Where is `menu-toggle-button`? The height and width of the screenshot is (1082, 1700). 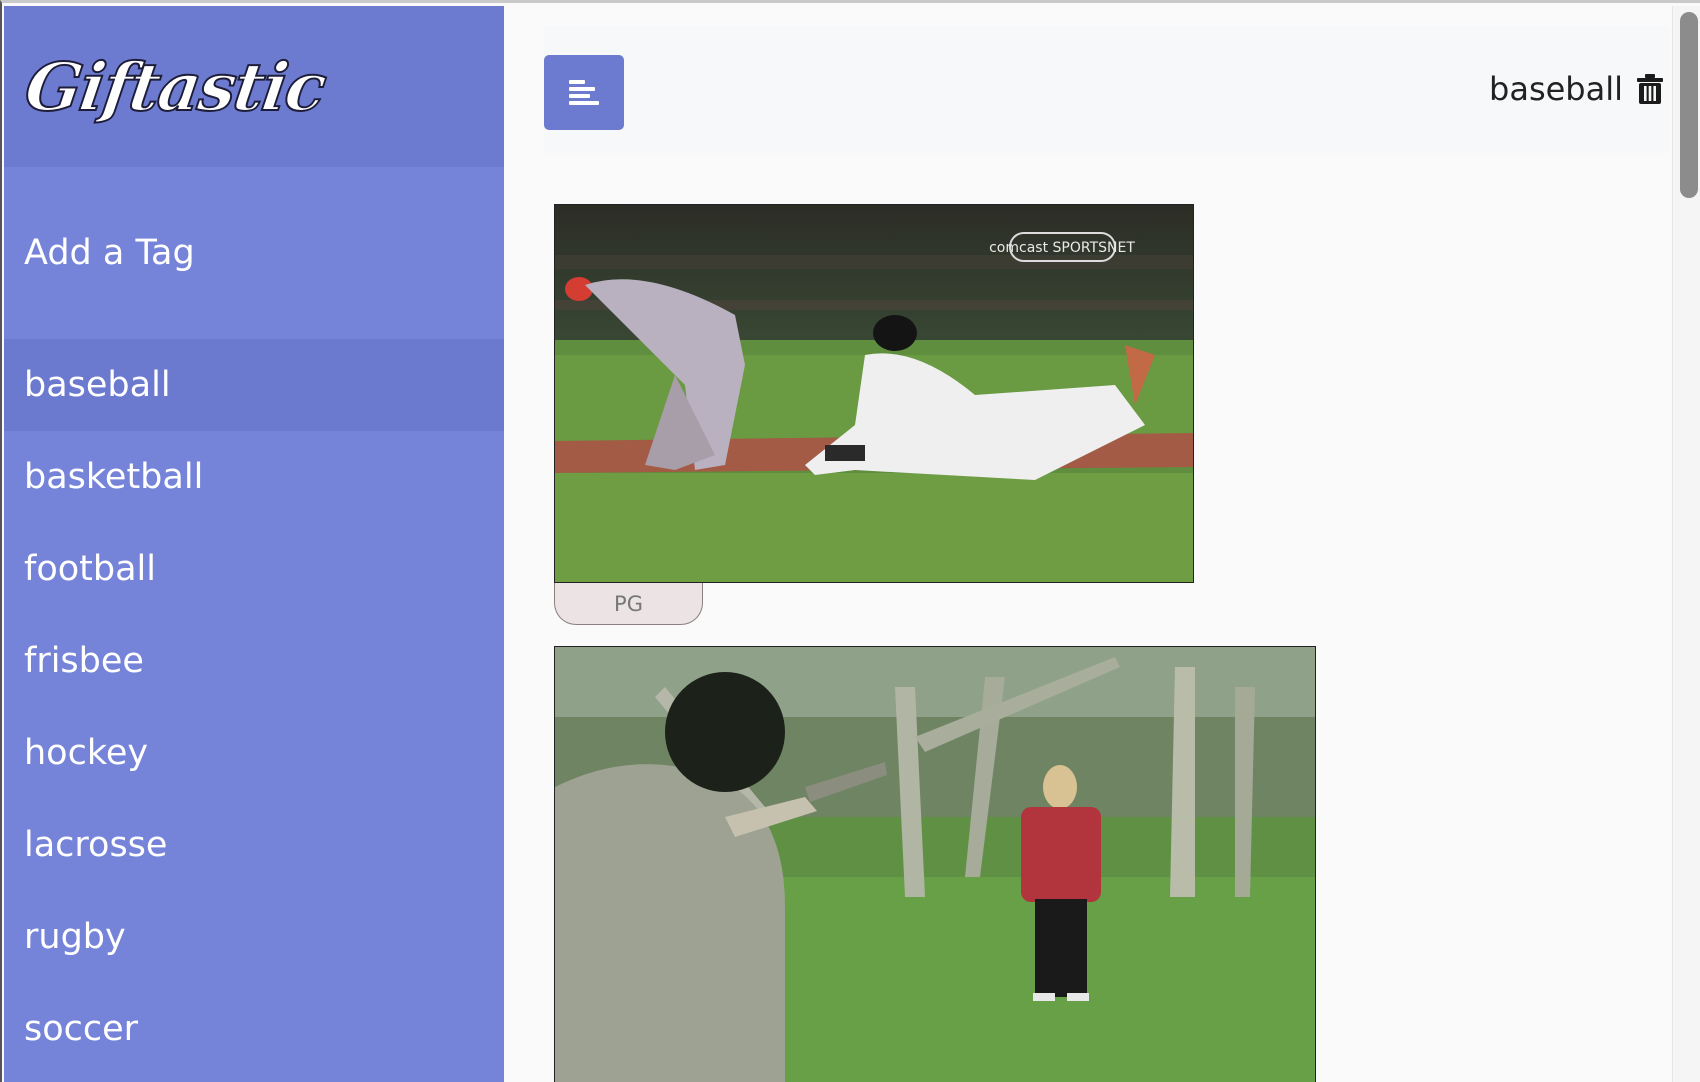
menu-toggle-button is located at coordinates (584, 92).